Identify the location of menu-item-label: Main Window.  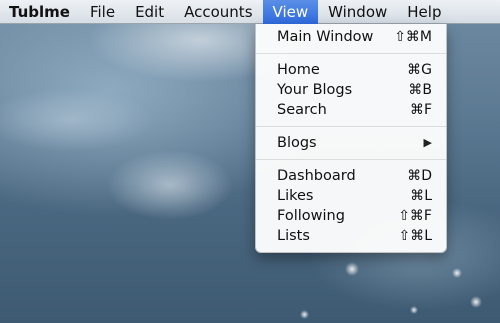
(325, 37).